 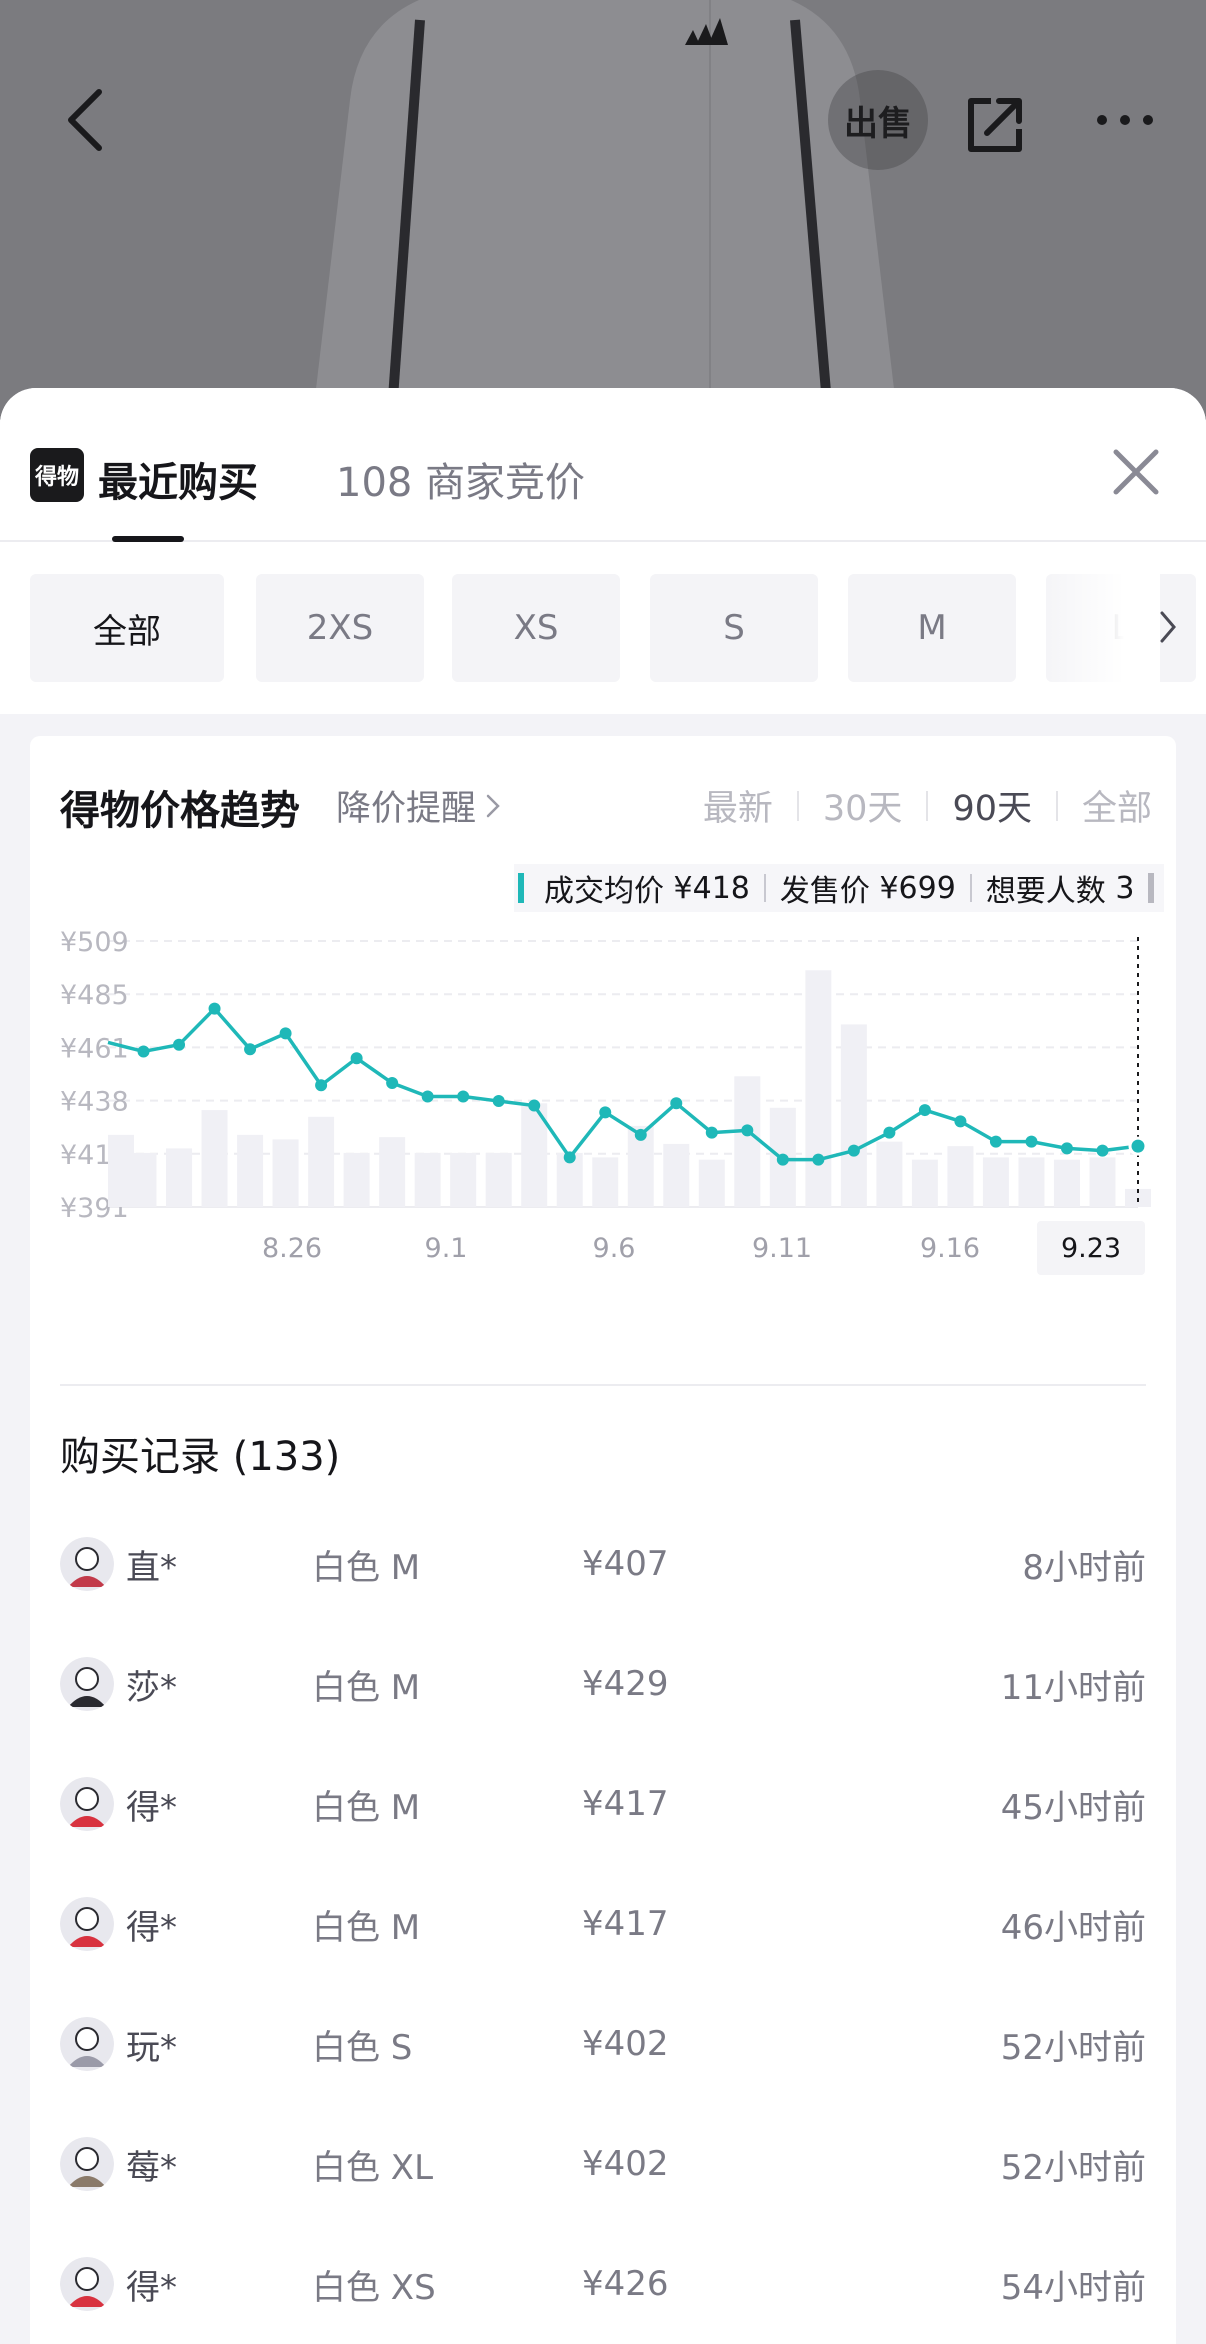 What do you see at coordinates (94, 1048) in the screenshot?
I see `y-tick-label: ¥461` at bounding box center [94, 1048].